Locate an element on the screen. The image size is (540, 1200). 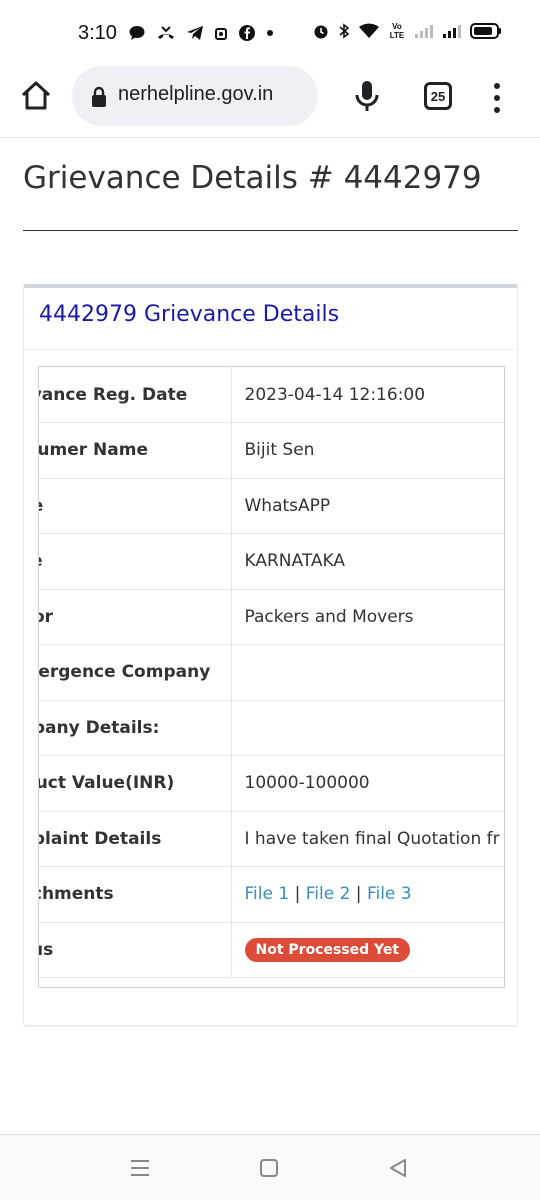
system-navigation-bar is located at coordinates (270, 1167).